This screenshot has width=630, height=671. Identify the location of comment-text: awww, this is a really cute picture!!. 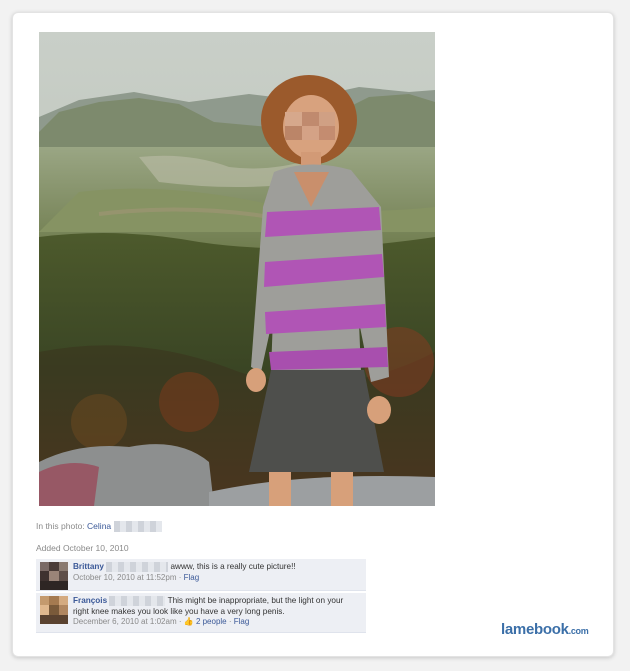
(233, 567).